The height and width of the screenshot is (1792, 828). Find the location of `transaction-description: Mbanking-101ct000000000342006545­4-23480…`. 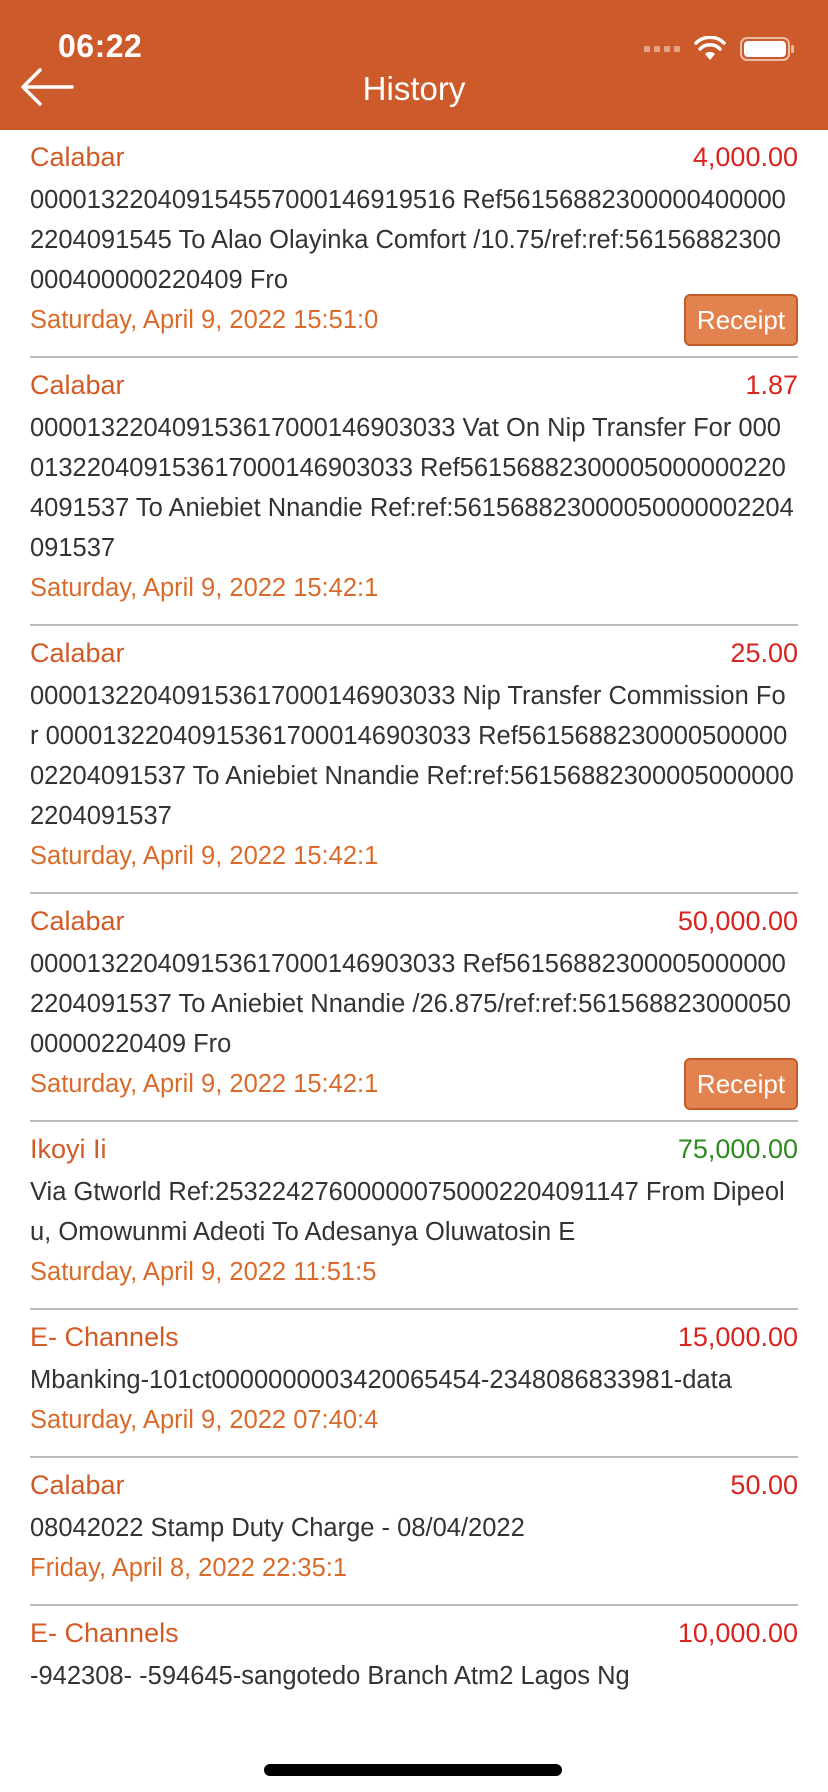

transaction-description: Mbanking-101ct000000000342006545­4-23480… is located at coordinates (381, 1380).